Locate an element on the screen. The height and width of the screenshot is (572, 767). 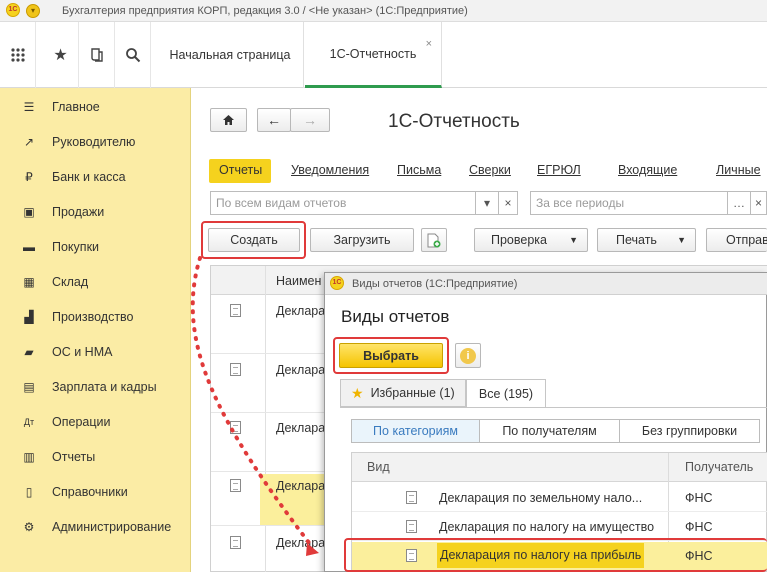
tab-home: Начальная страница is located at coordinates (230, 55).